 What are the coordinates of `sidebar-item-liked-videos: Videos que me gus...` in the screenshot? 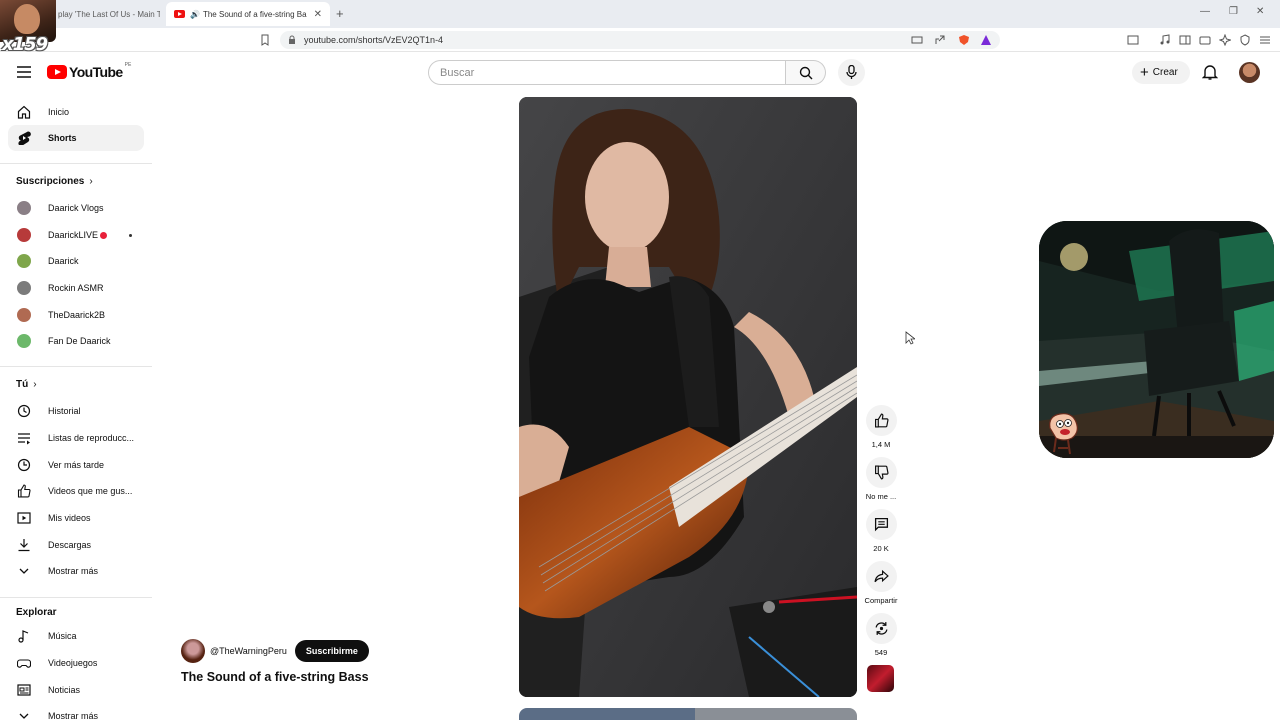 It's located at (76, 491).